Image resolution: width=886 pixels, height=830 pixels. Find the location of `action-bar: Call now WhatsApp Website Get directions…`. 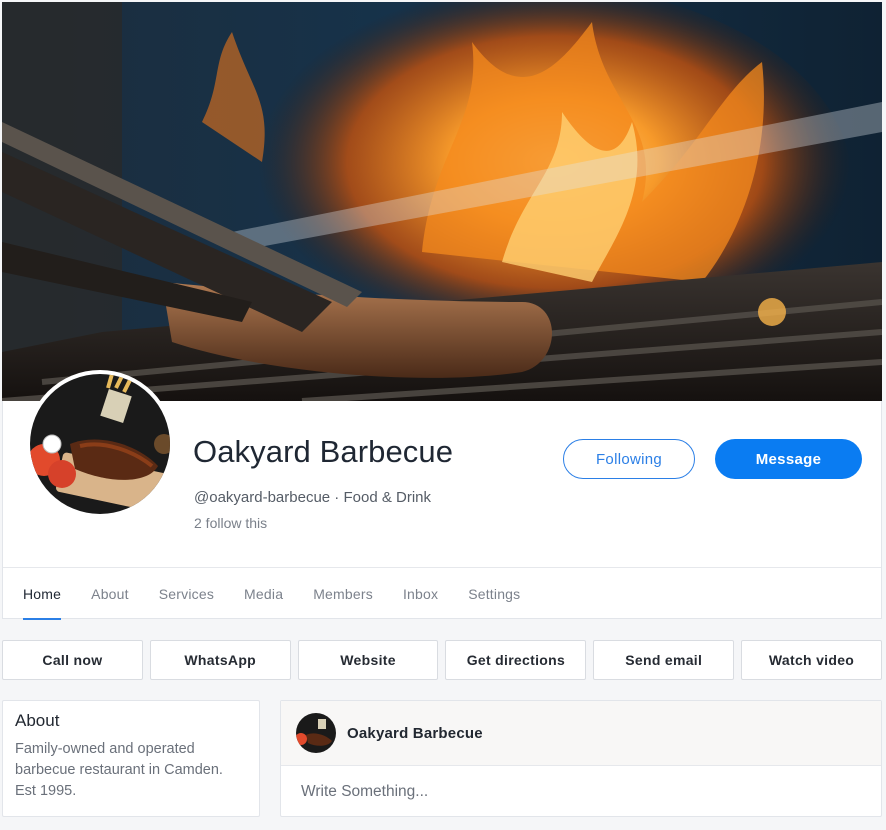

action-bar: Call now WhatsApp Website Get directions… is located at coordinates (442, 660).